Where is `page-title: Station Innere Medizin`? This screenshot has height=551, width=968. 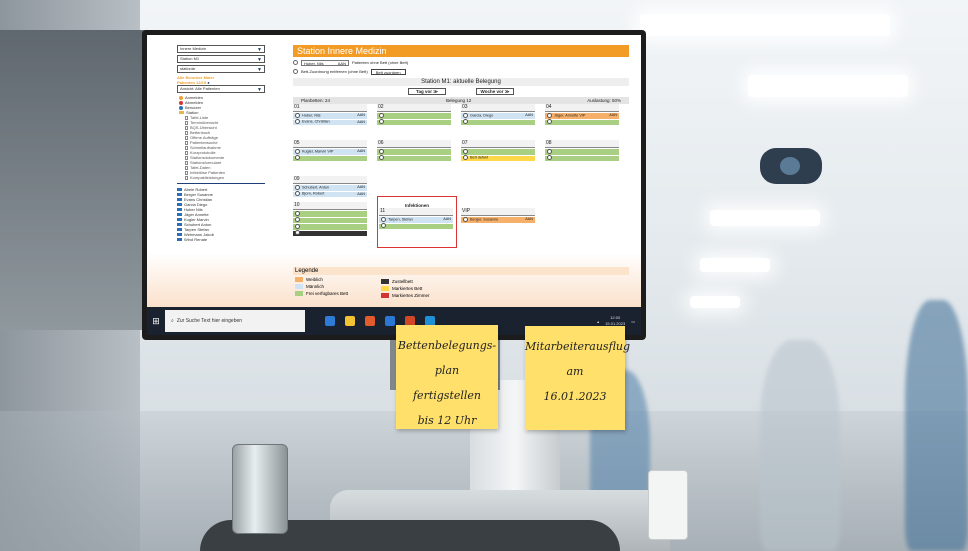
page-title: Station Innere Medizin is located at coordinates (461, 51).